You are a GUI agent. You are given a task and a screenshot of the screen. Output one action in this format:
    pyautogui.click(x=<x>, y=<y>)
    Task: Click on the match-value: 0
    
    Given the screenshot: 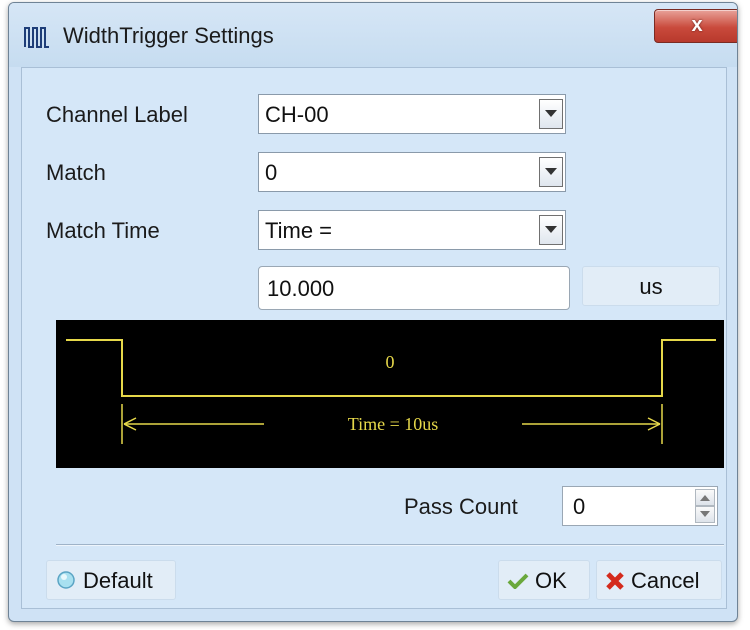 What is the action you would take?
    pyautogui.click(x=271, y=172)
    